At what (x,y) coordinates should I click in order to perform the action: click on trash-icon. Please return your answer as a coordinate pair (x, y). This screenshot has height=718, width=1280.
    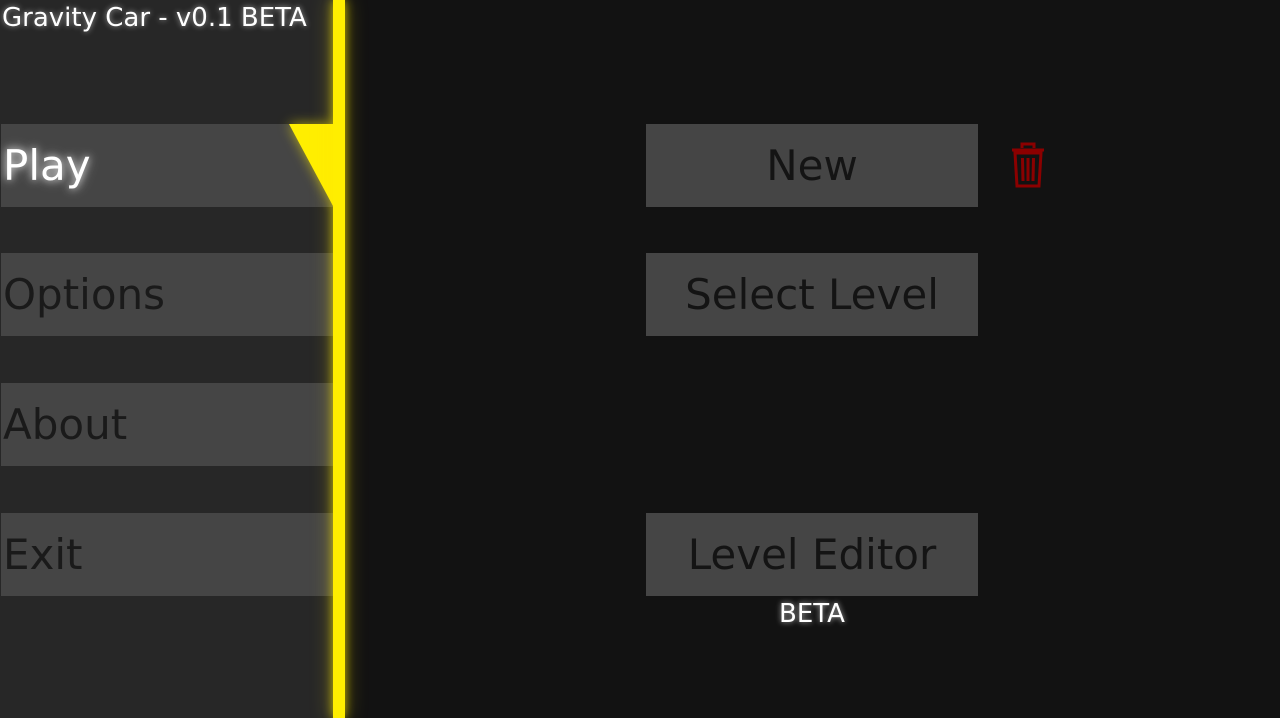
    Looking at the image, I should click on (1028, 165).